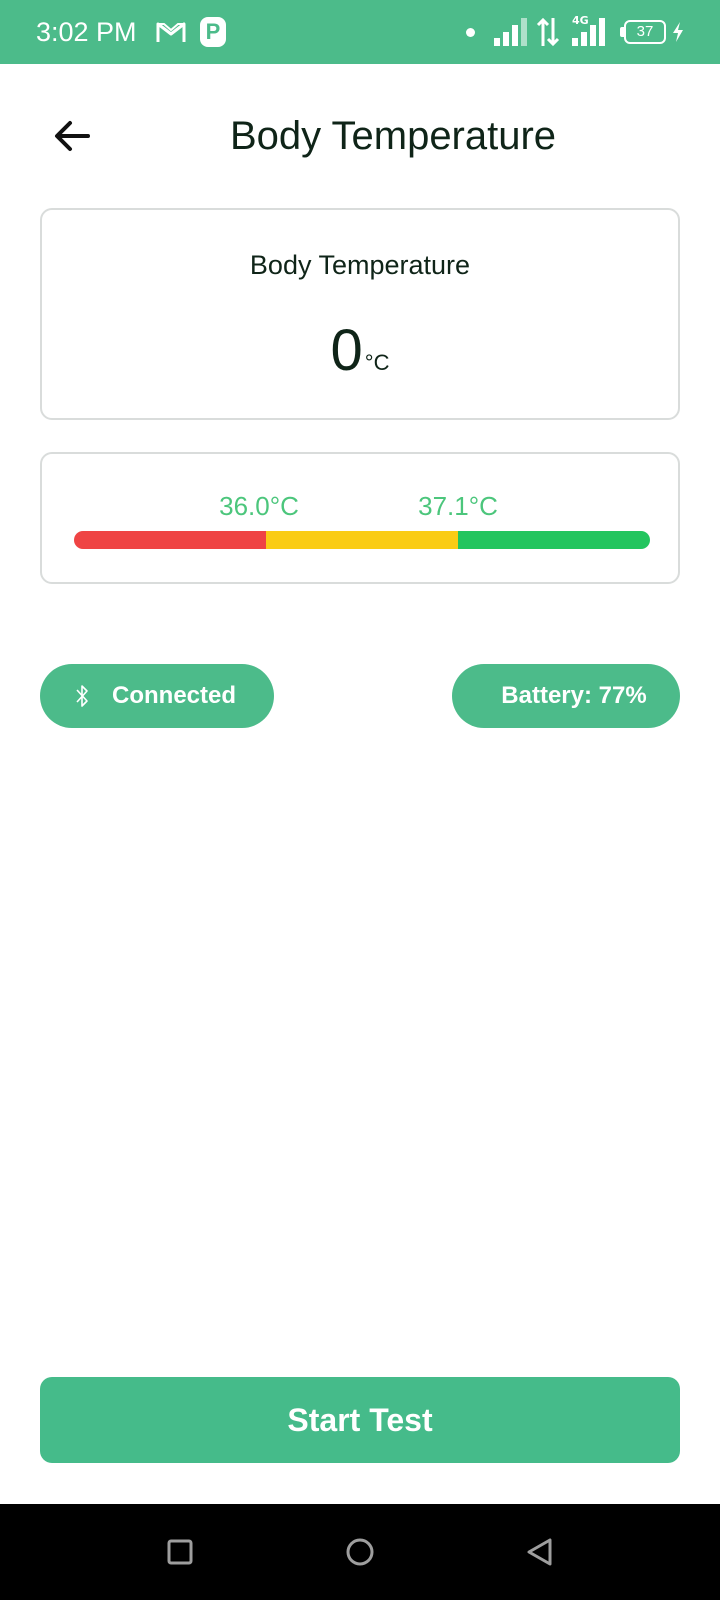  I want to click on page-title: Body Temperature, so click(393, 136).